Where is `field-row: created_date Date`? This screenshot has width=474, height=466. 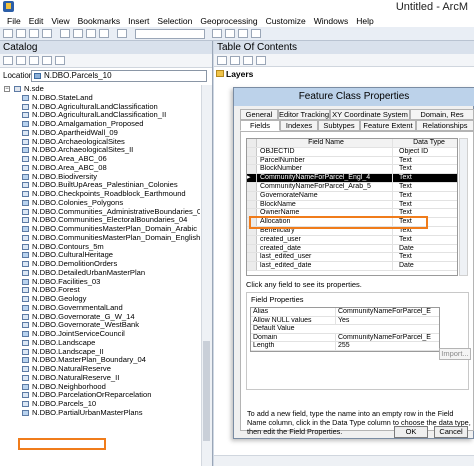
field-row: created_date Date is located at coordinates (352, 249).